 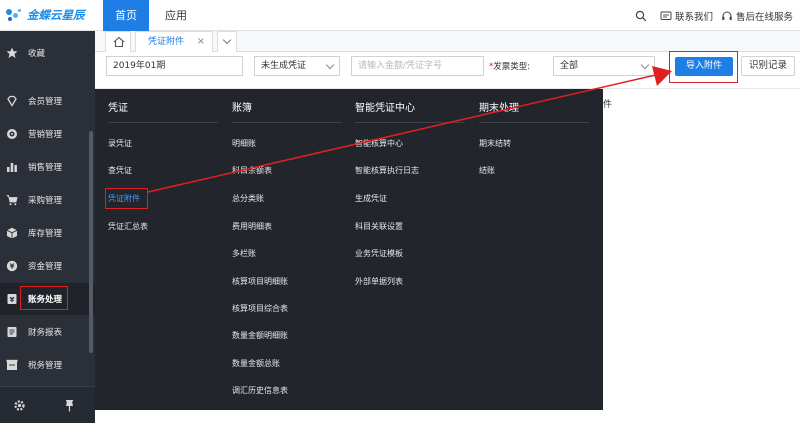 I want to click on recognition-history-button: 识别记录, so click(x=768, y=66).